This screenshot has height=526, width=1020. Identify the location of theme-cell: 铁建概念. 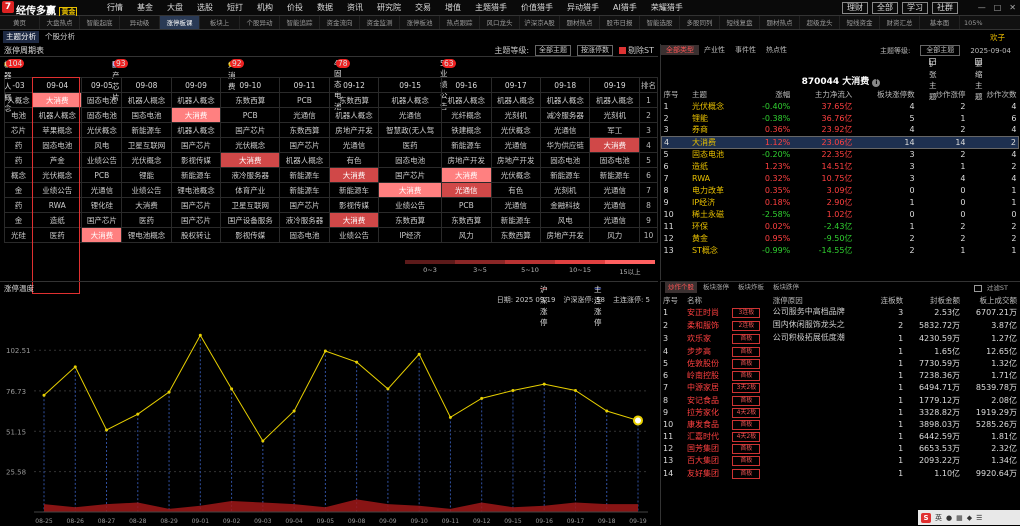
(466, 130).